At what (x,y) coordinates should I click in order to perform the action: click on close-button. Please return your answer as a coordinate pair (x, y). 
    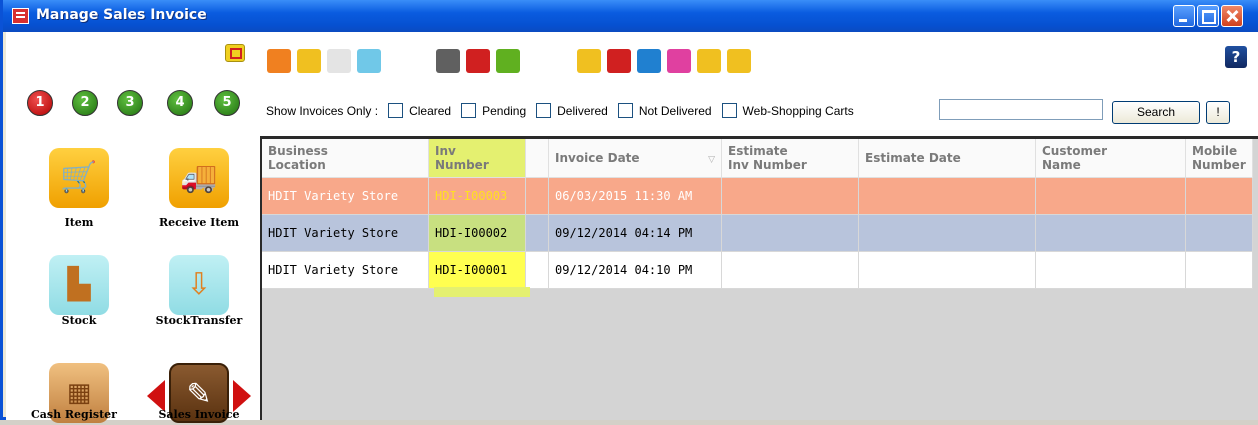
    Looking at the image, I should click on (1232, 16).